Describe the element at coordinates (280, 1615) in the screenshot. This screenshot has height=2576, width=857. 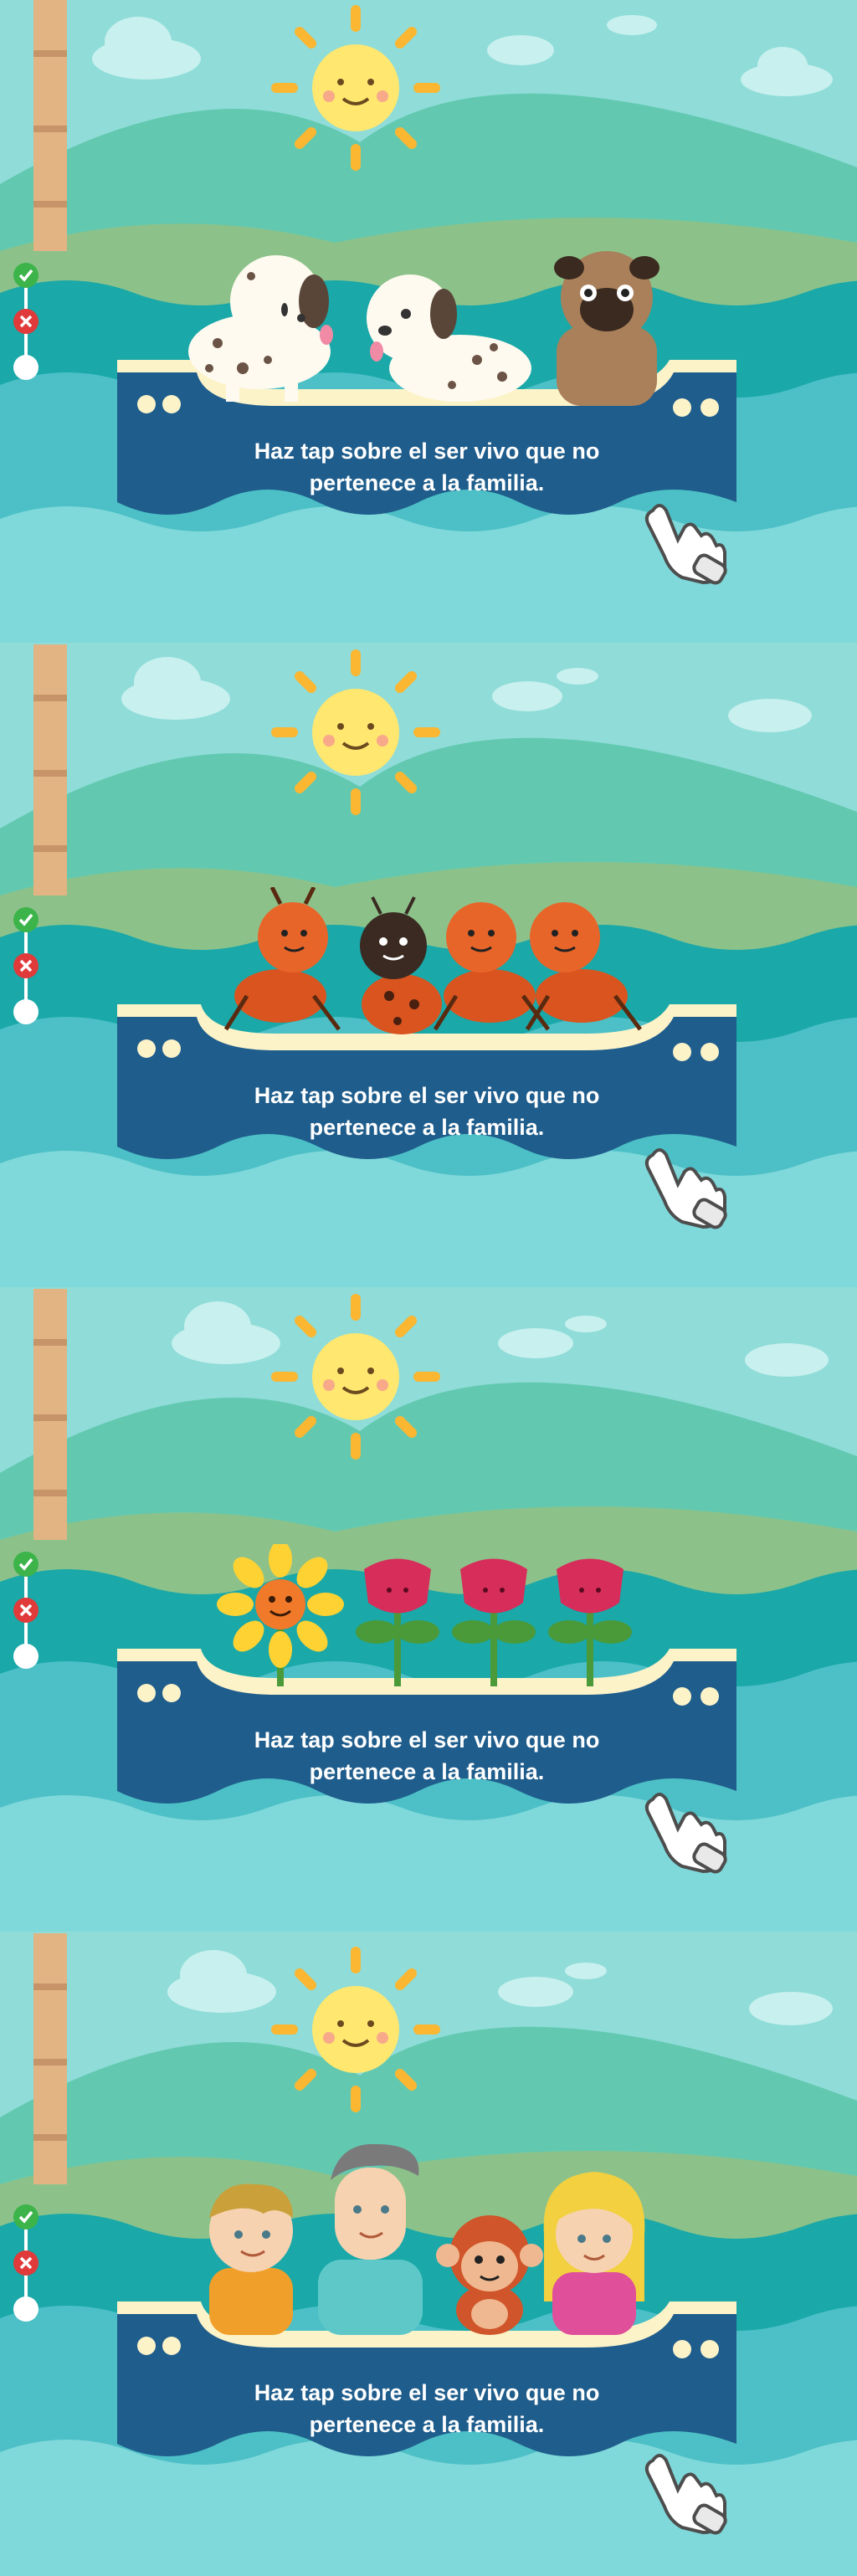
I see `sunflower-icon` at that location.